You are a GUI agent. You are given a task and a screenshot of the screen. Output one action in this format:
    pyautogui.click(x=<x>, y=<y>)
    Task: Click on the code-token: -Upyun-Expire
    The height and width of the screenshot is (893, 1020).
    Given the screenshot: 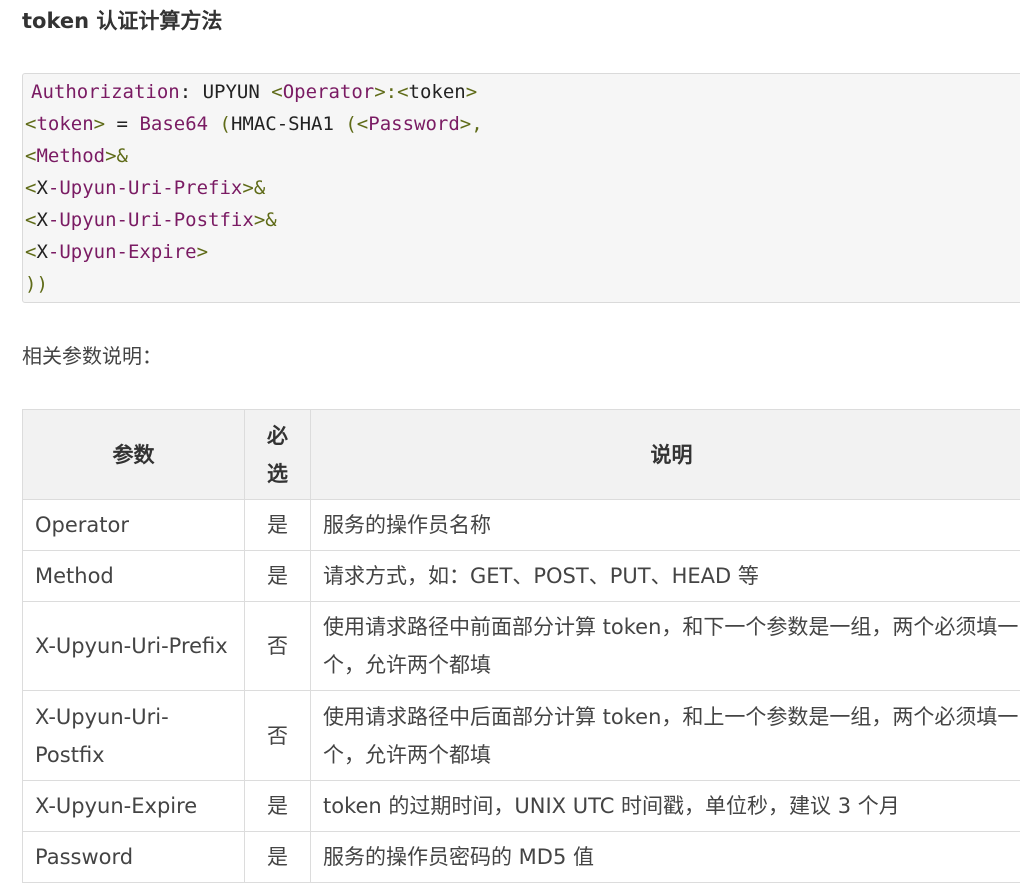 What is the action you would take?
    pyautogui.click(x=122, y=252)
    